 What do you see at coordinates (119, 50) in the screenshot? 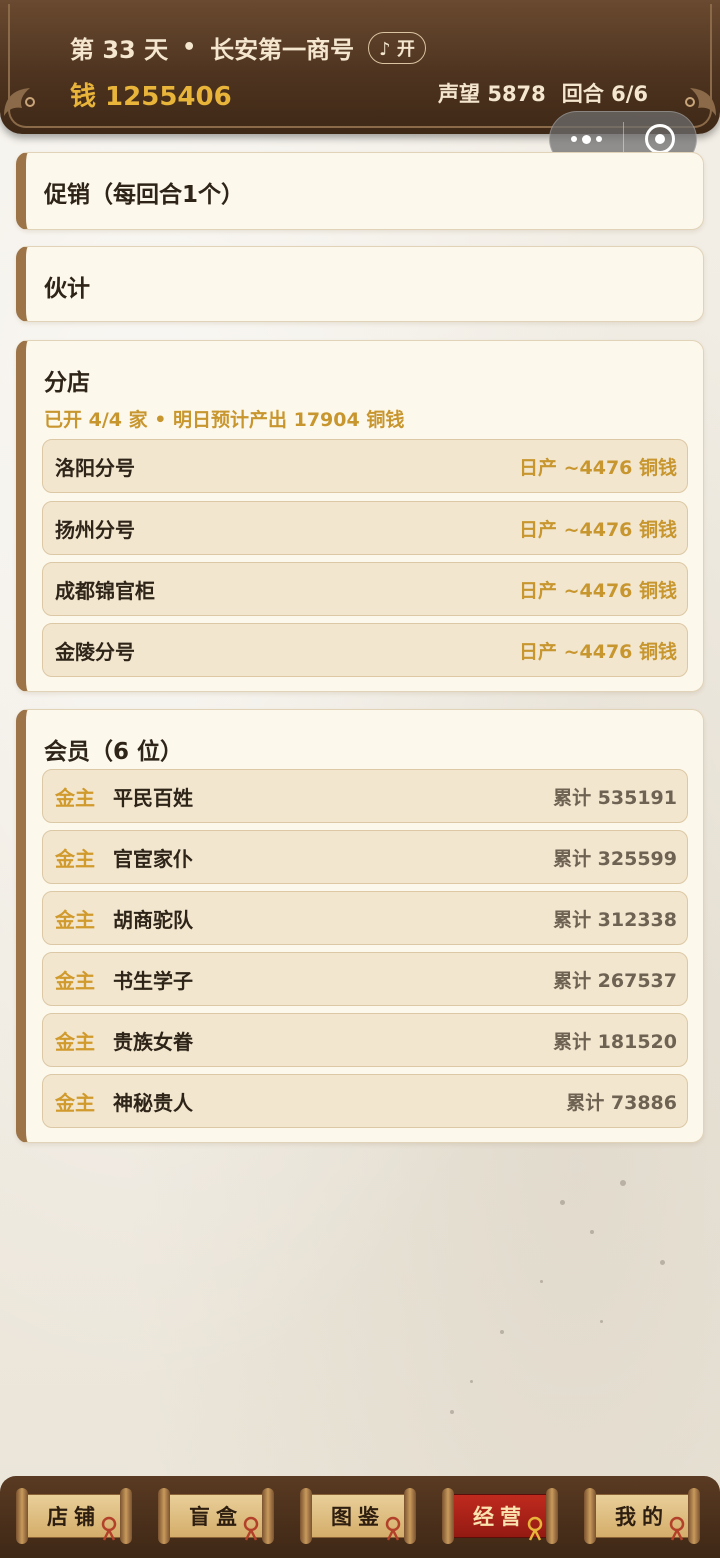
I see `day-counter: 第 33 天` at bounding box center [119, 50].